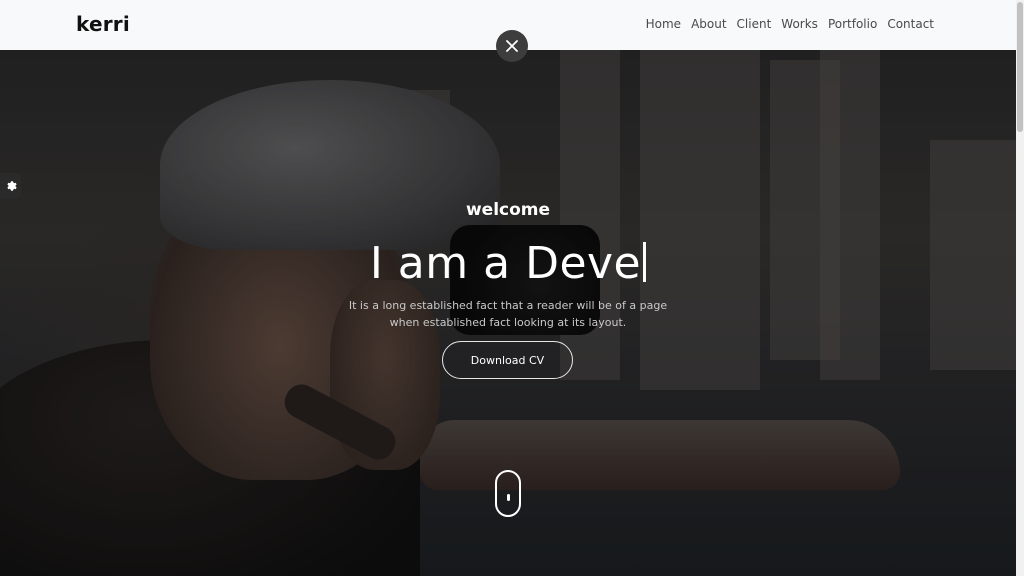 The width and height of the screenshot is (1024, 576). I want to click on brand-logo: kerri, so click(103, 24).